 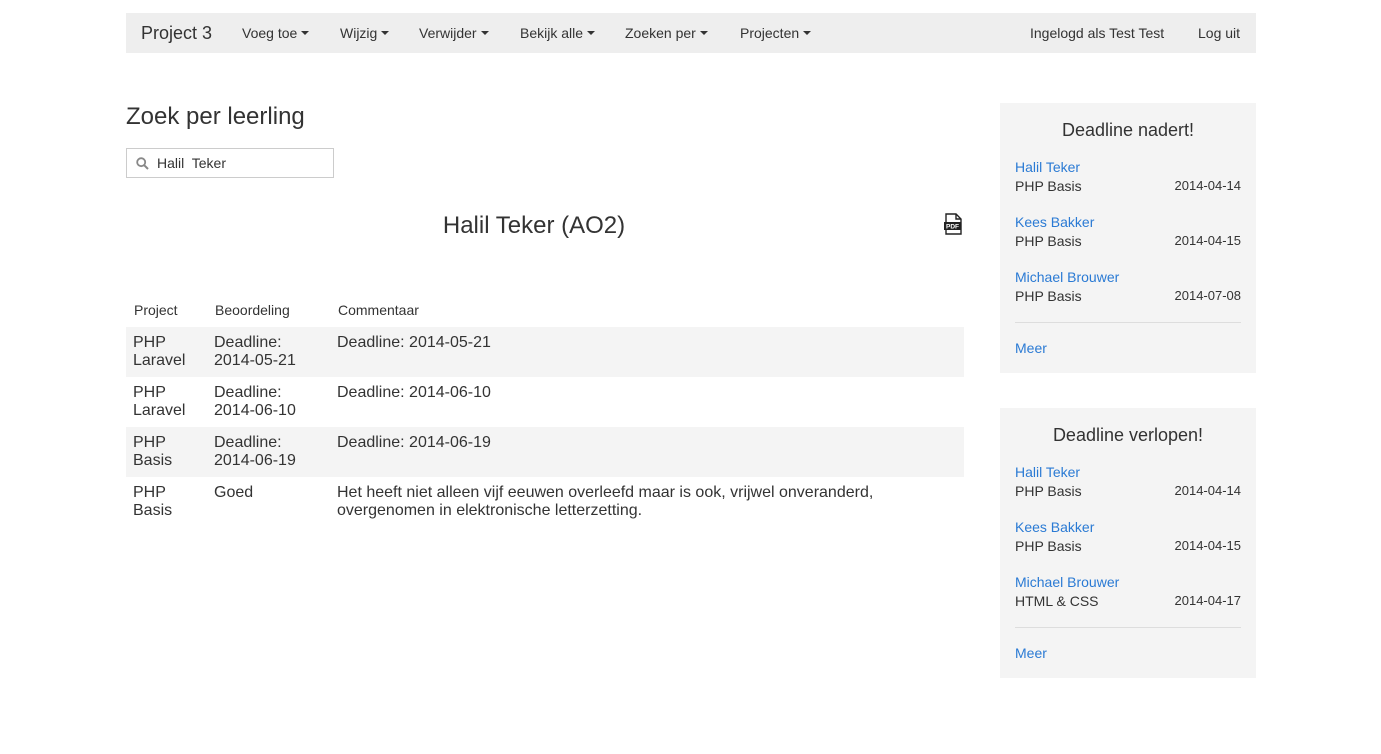 What do you see at coordinates (268, 352) in the screenshot?
I see `cell-beoordeling: Deadline: 2014-05-21` at bounding box center [268, 352].